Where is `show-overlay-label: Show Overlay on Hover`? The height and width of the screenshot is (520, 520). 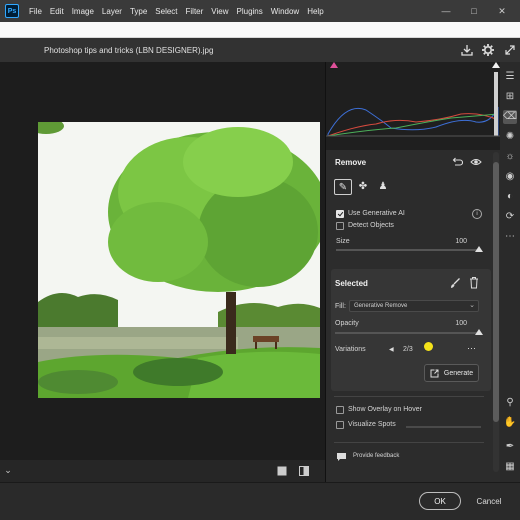
show-overlay-label: Show Overlay on Hover is located at coordinates (385, 409).